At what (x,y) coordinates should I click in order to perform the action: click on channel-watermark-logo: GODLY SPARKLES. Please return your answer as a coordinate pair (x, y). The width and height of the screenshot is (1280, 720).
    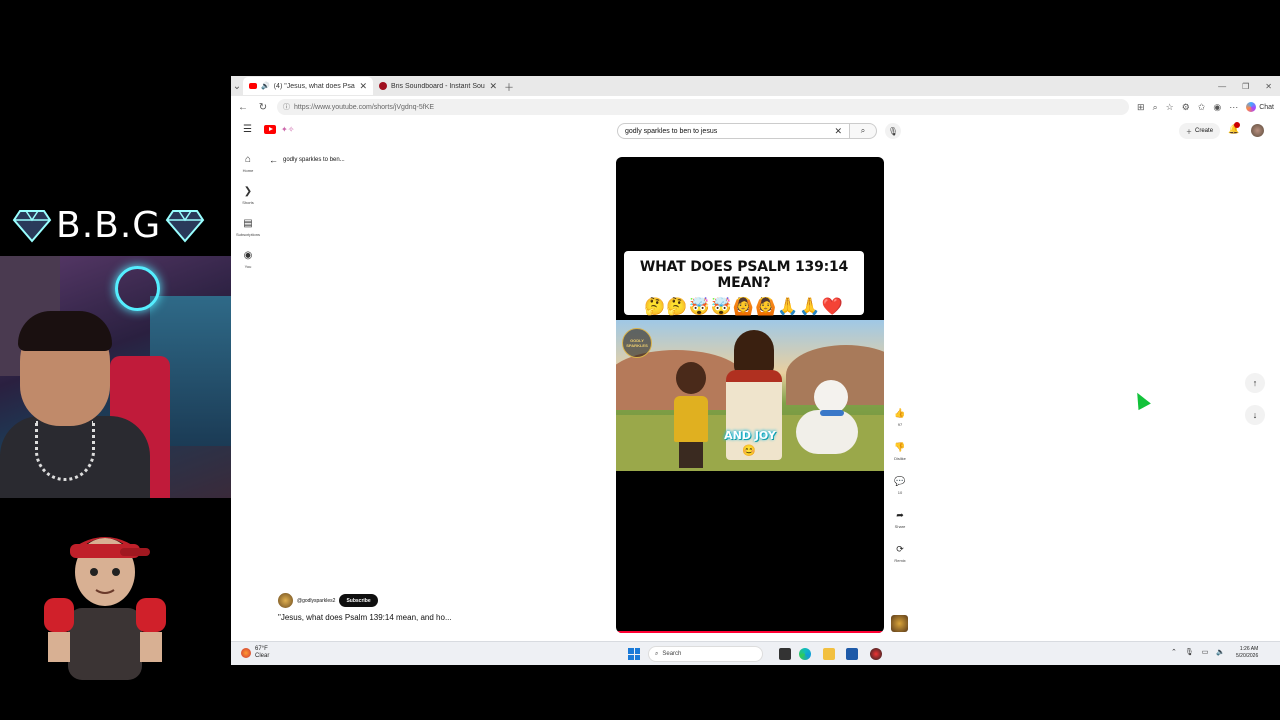
    Looking at the image, I should click on (637, 343).